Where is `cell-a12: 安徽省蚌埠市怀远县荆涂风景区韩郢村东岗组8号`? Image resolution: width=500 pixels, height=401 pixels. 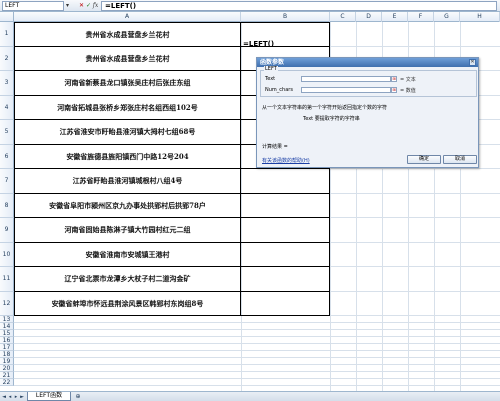 cell-a12: 安徽省蚌埠市怀远县荆涂风景区韩郢村东岗组8号 is located at coordinates (127, 303).